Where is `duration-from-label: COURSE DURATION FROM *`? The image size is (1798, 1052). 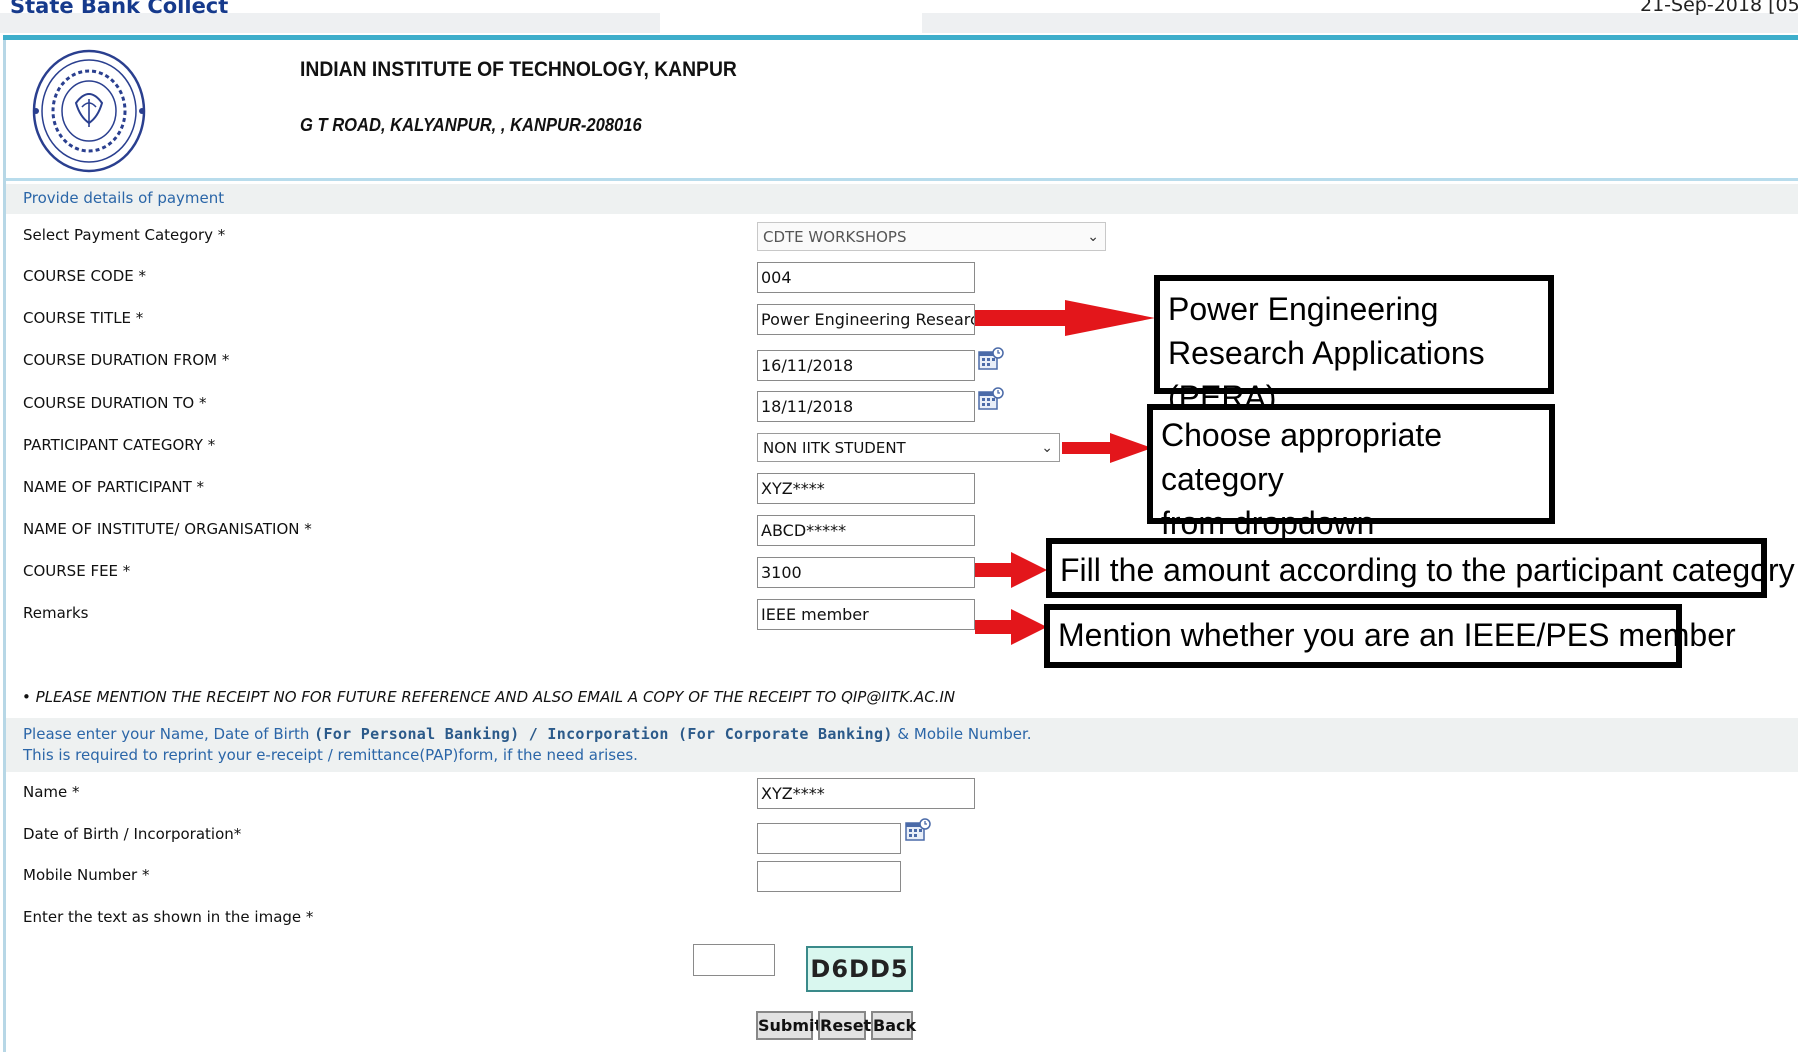 duration-from-label: COURSE DURATION FROM * is located at coordinates (126, 360).